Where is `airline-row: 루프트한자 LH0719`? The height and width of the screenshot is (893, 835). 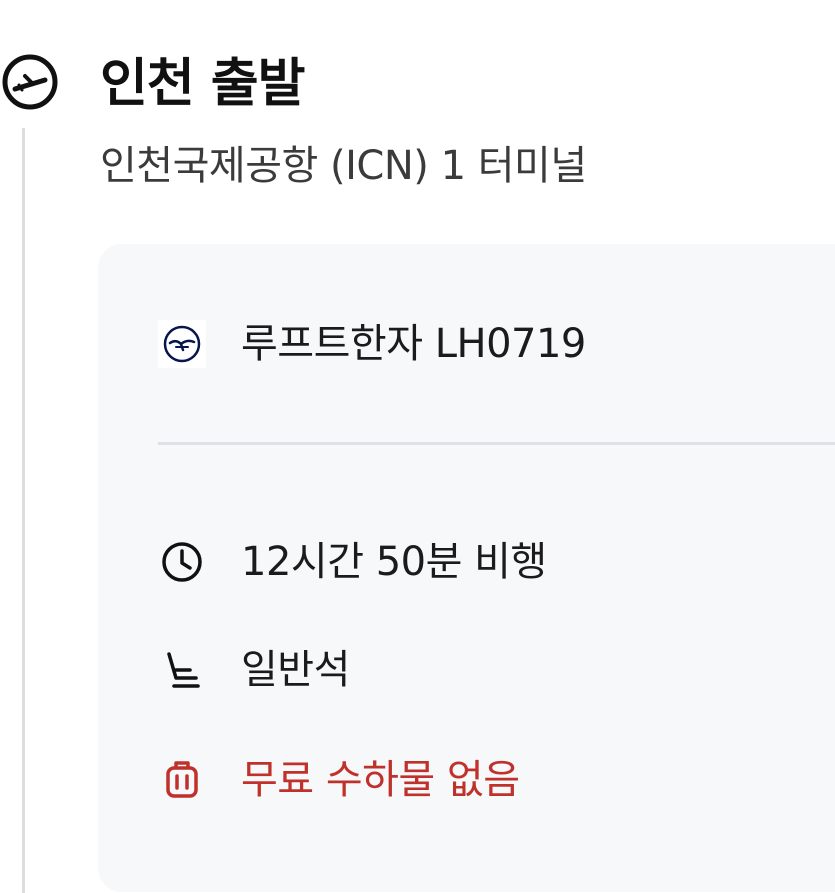 airline-row: 루프트한자 LH0719 is located at coordinates (372, 344).